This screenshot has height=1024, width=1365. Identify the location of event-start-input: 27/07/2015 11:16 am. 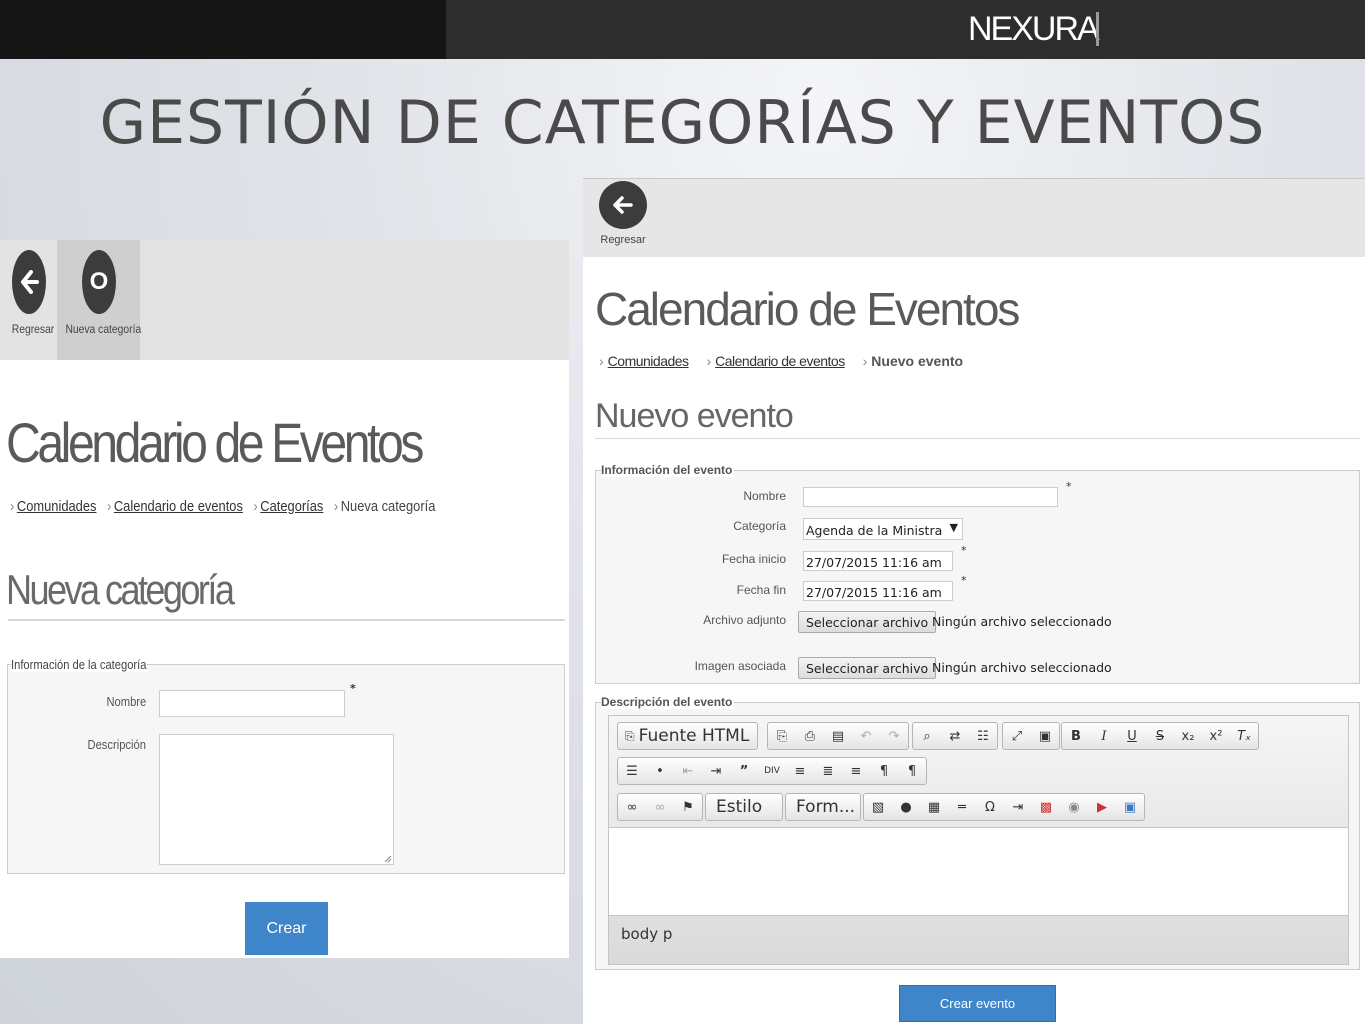
(878, 561).